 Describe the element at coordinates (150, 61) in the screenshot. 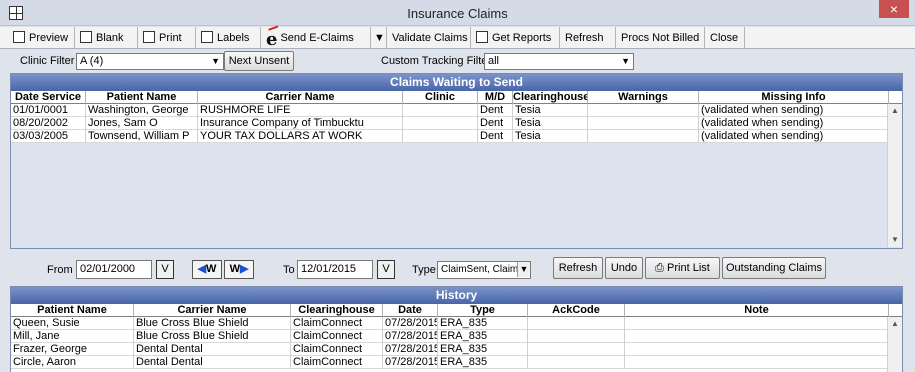

I see `clinic-filter-select: A (4) ▼` at that location.